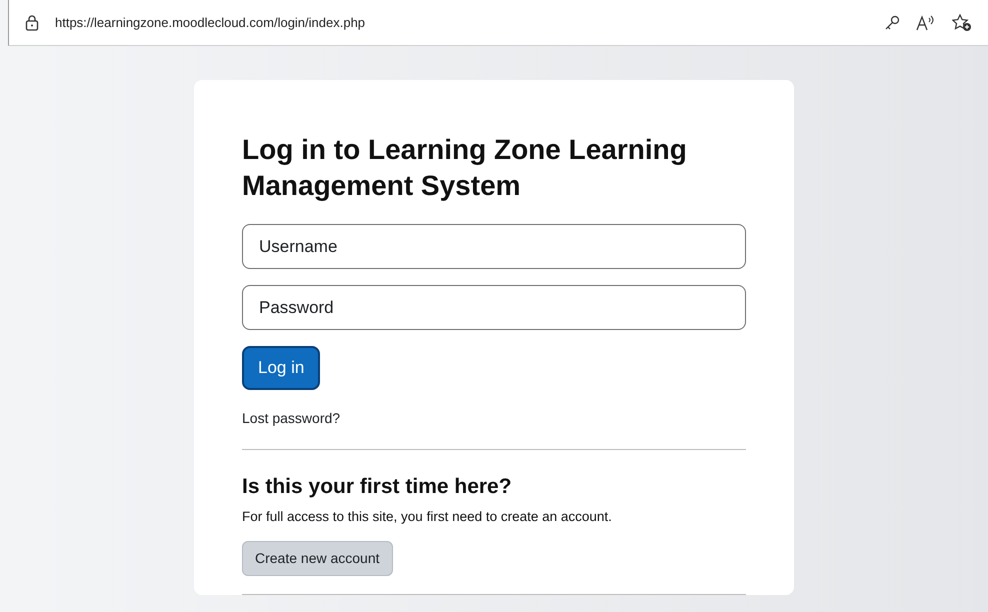 The height and width of the screenshot is (612, 988). Describe the element at coordinates (892, 22) in the screenshot. I see `key-icon` at that location.